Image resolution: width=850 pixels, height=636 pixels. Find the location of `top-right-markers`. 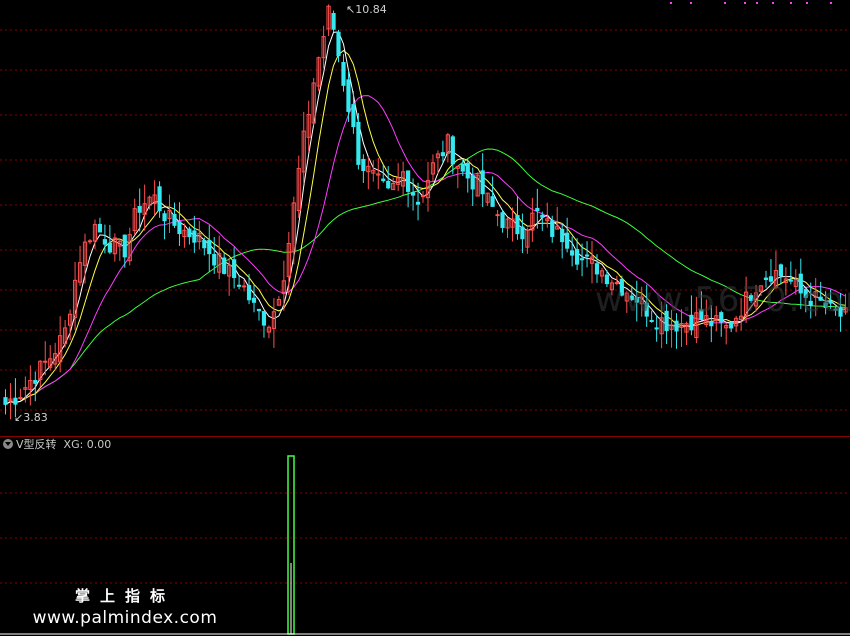

top-right-markers is located at coordinates (751, 3).